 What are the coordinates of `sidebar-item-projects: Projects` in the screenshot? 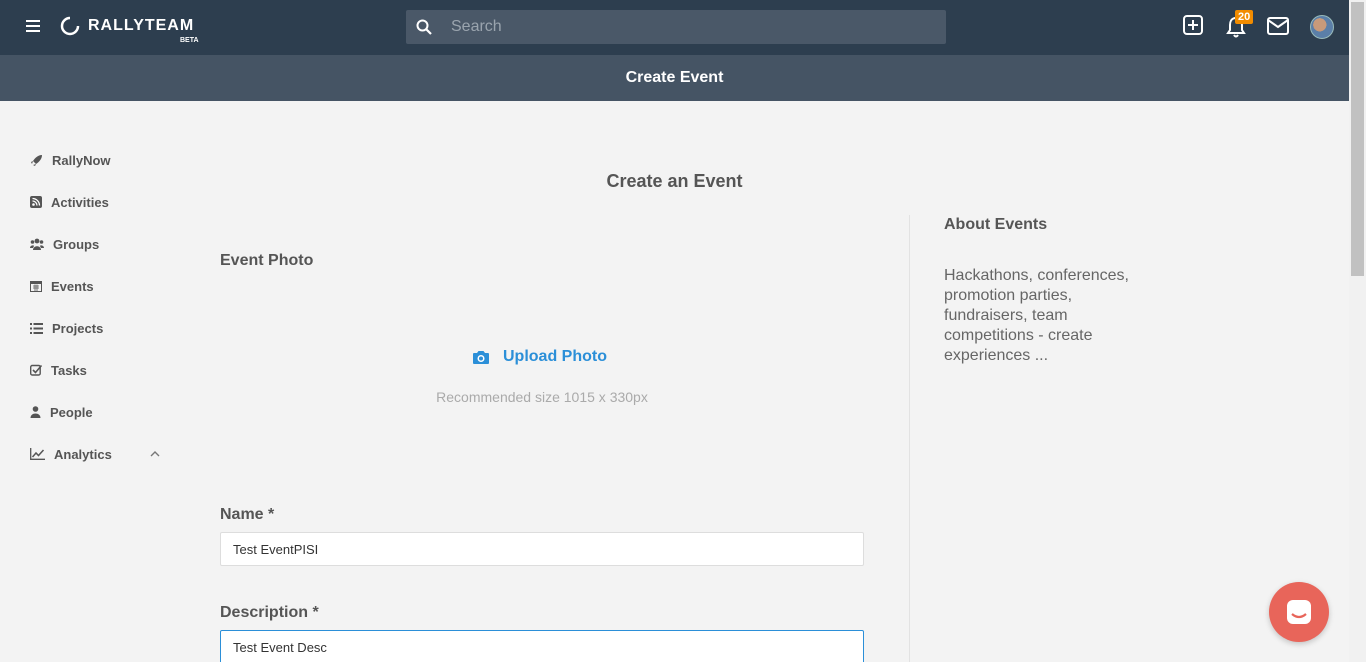 It's located at (66, 328).